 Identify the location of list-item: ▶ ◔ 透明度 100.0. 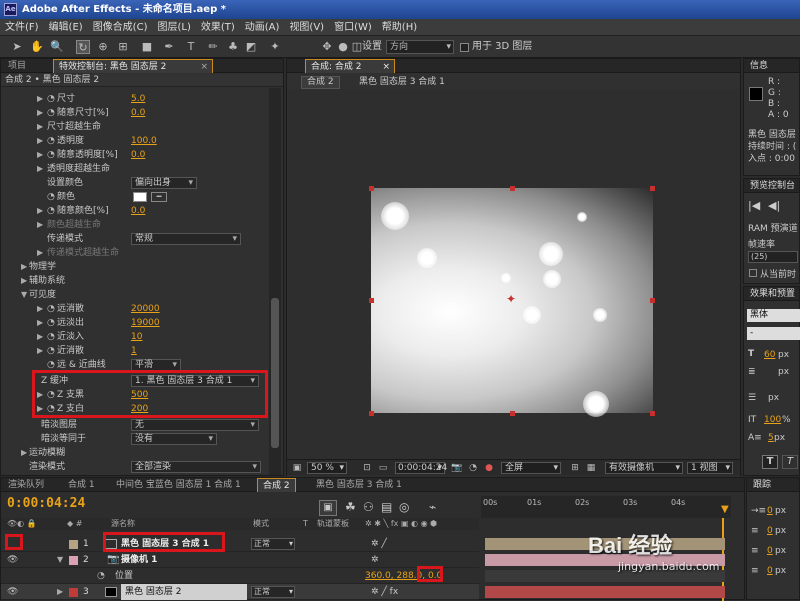
(135, 141).